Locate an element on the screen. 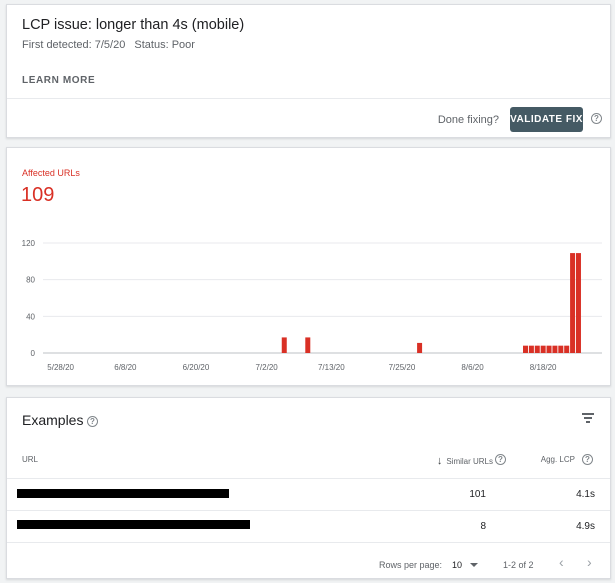 Image resolution: width=615 pixels, height=583 pixels. agg-lcp-cell: 4.9s is located at coordinates (585, 526).